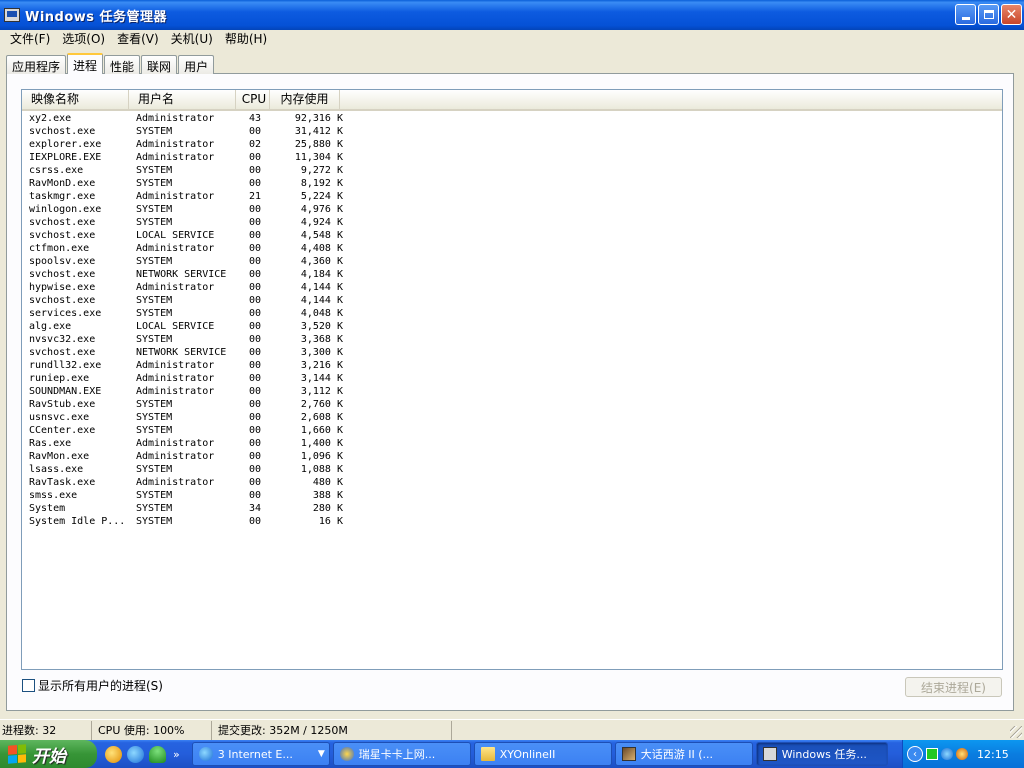 This screenshot has width=1024, height=768. I want to click on end-process-button: 结束进程(E), so click(953, 687).